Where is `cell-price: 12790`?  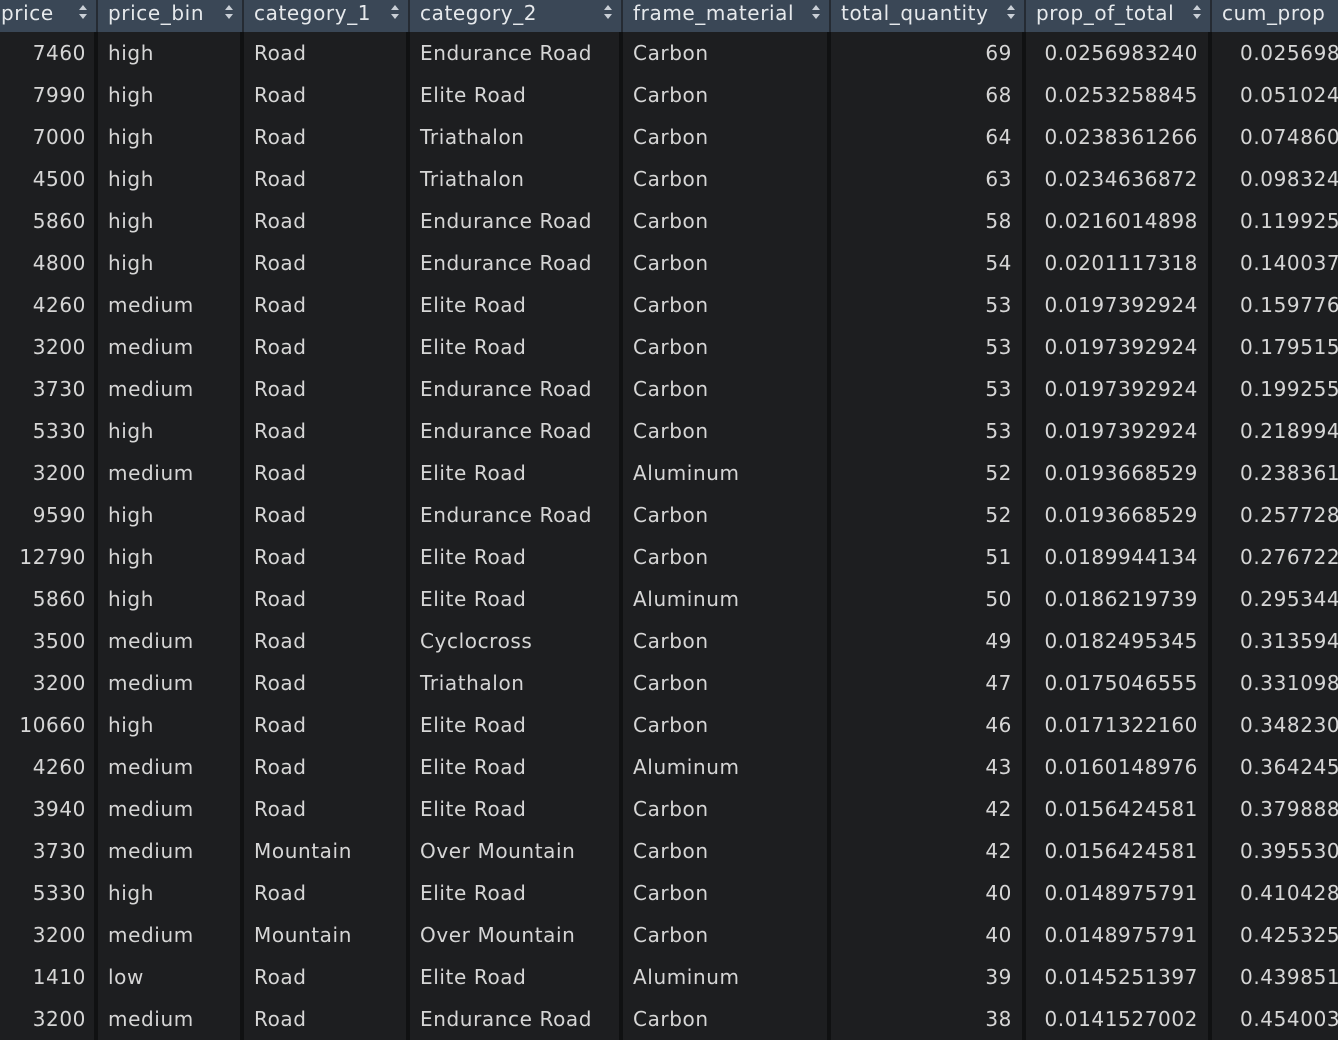
cell-price: 12790 is located at coordinates (49, 557).